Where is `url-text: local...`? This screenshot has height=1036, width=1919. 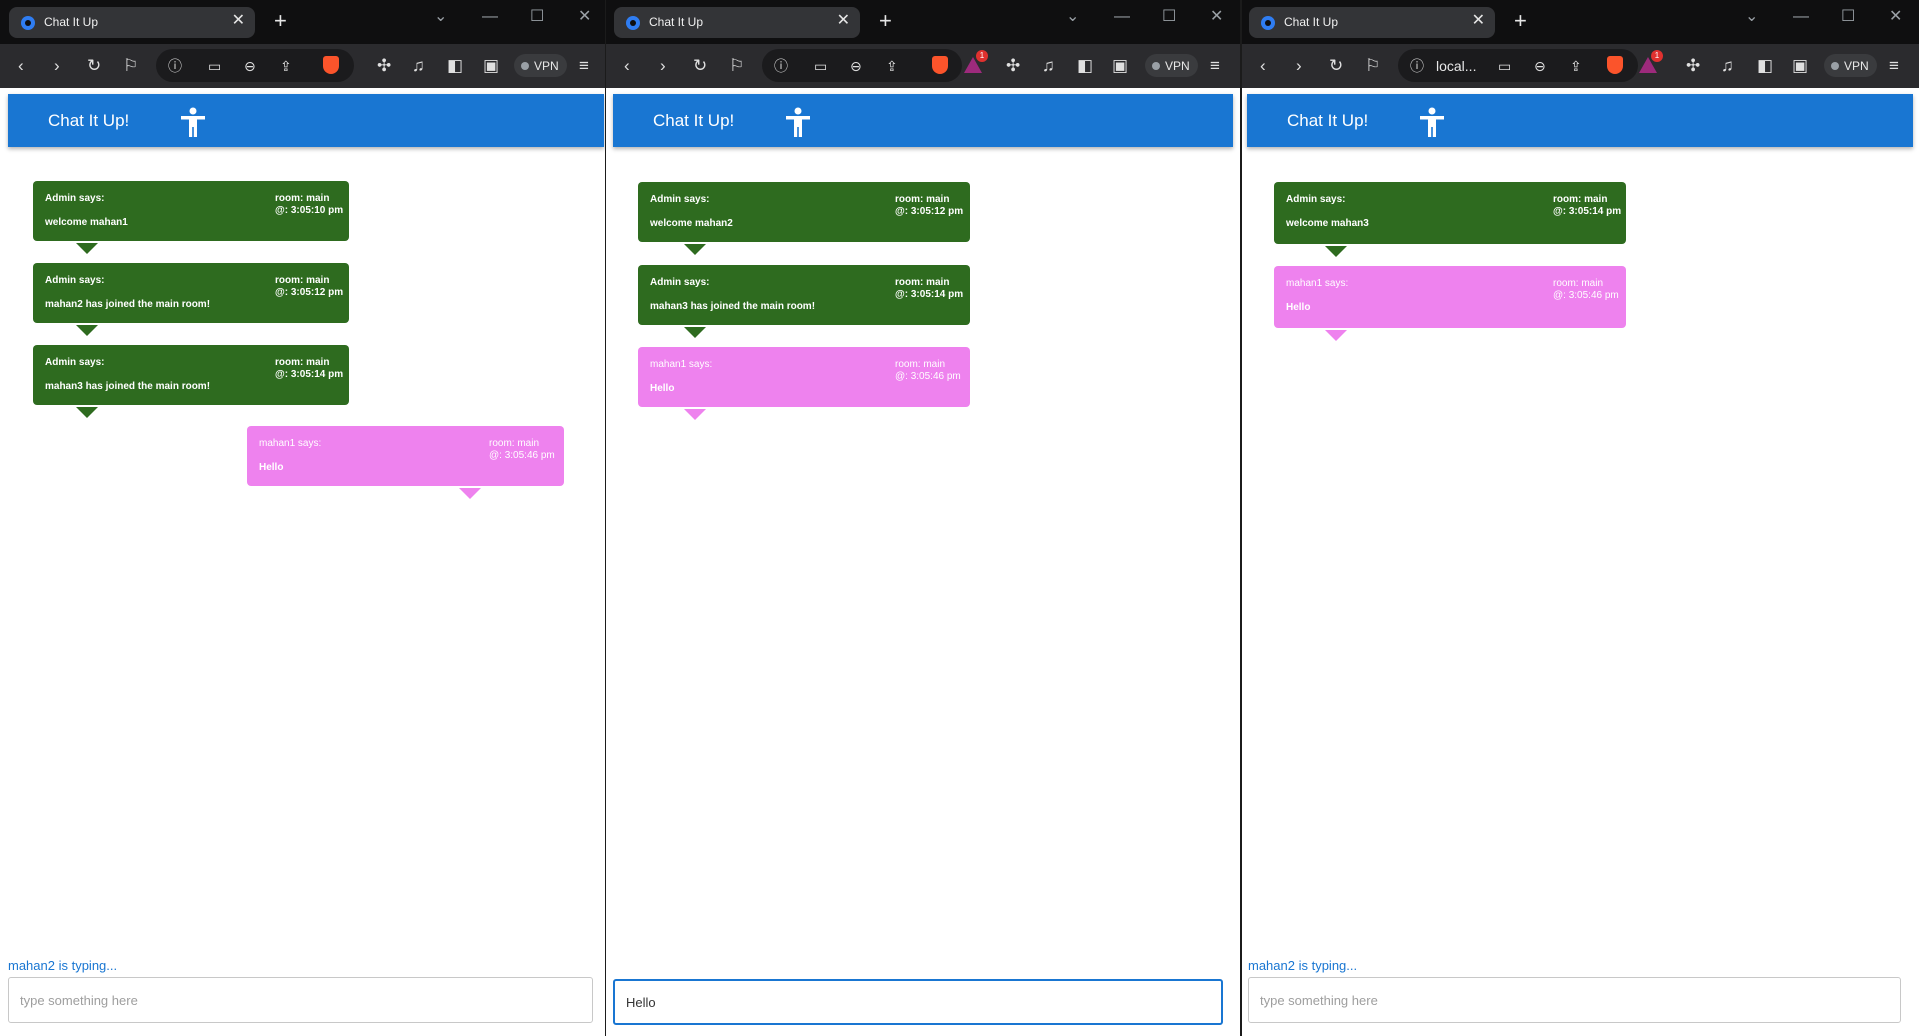
url-text: local... is located at coordinates (1456, 66).